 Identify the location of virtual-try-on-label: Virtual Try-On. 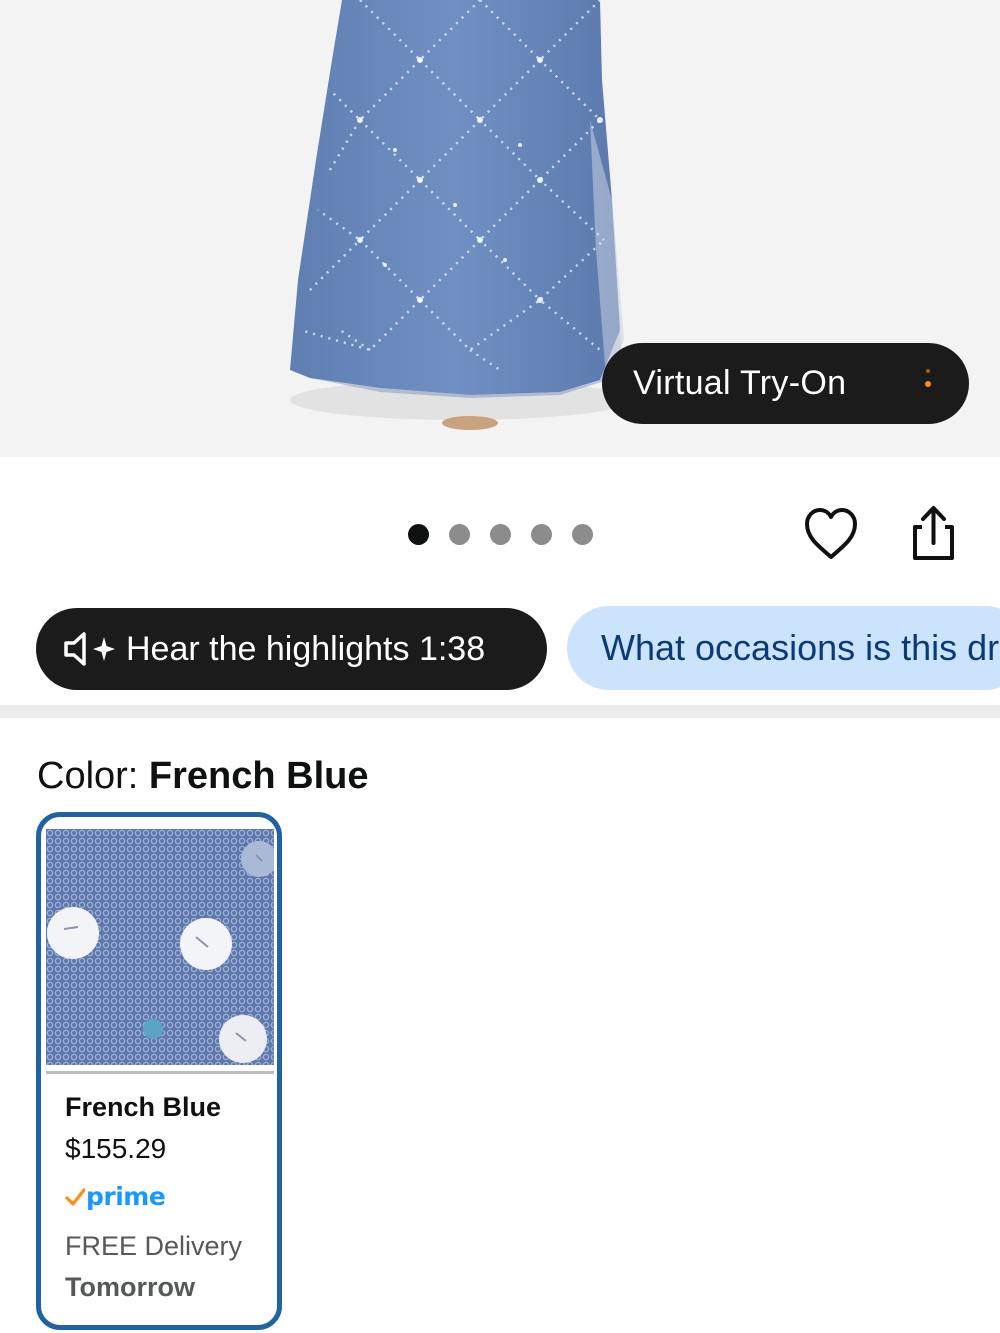
(740, 383).